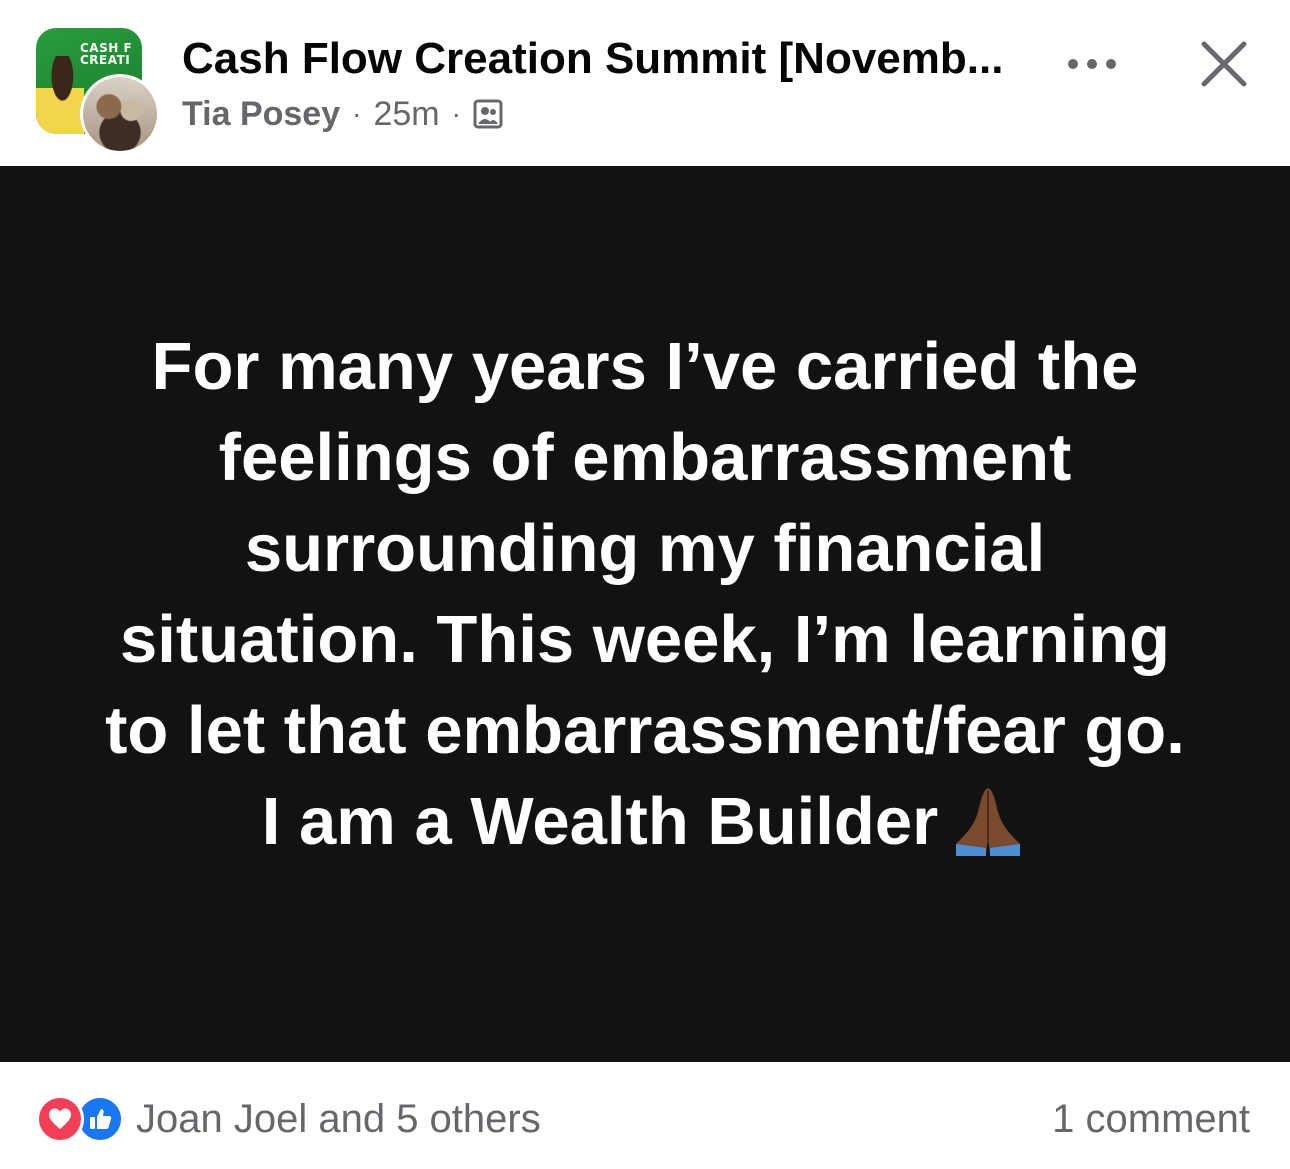 The height and width of the screenshot is (1169, 1290). I want to click on folded-hands-emoji-icon, so click(988, 818).